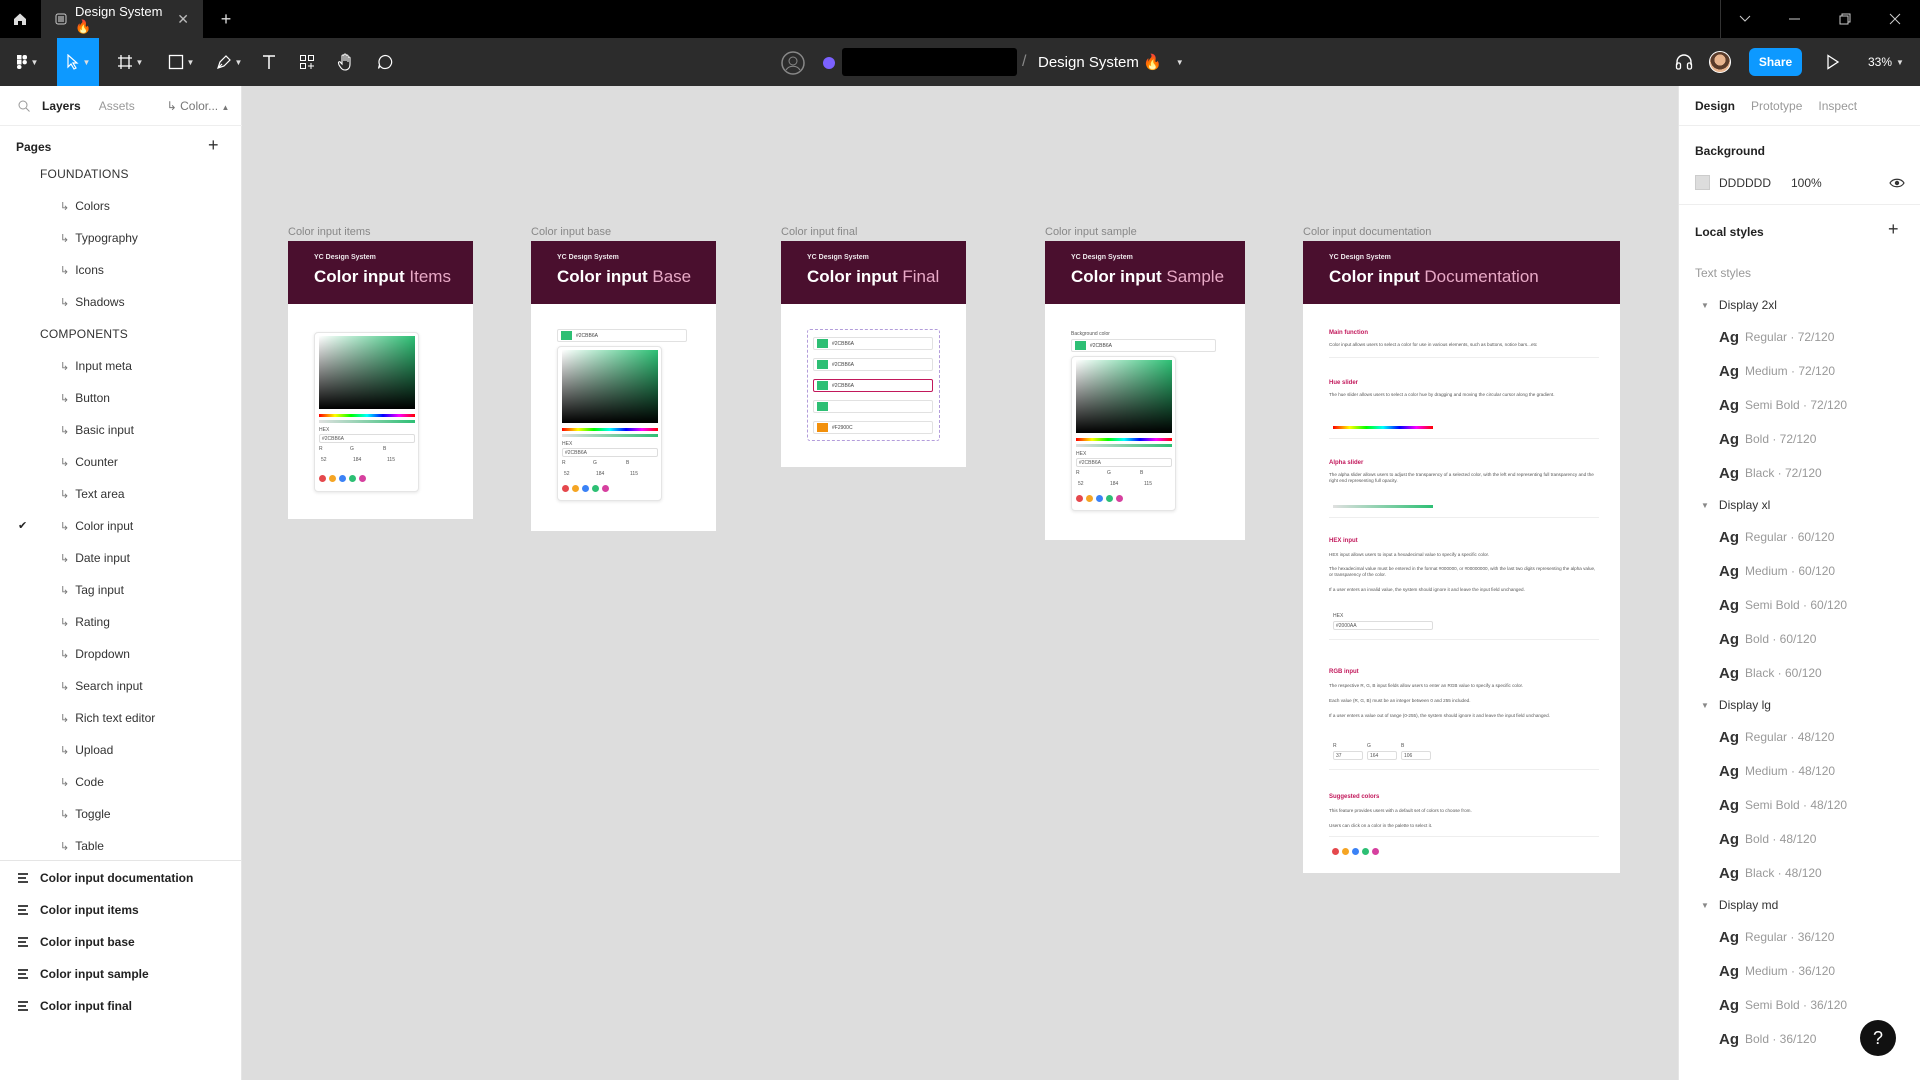 The width and height of the screenshot is (1920, 1080). I want to click on text-tool-button, so click(269, 62).